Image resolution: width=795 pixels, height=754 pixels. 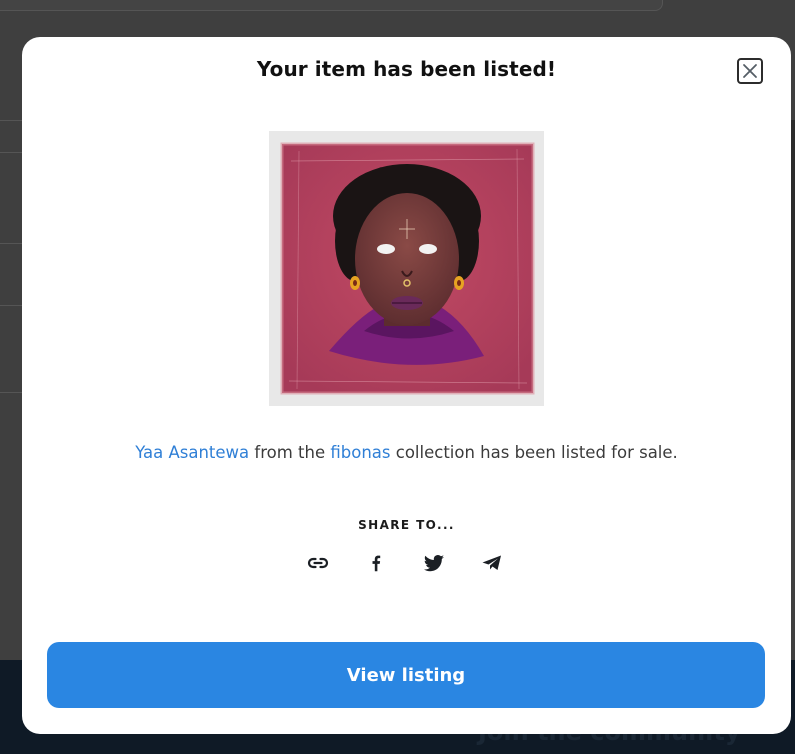 I want to click on share-telegram-button, so click(x=492, y=563).